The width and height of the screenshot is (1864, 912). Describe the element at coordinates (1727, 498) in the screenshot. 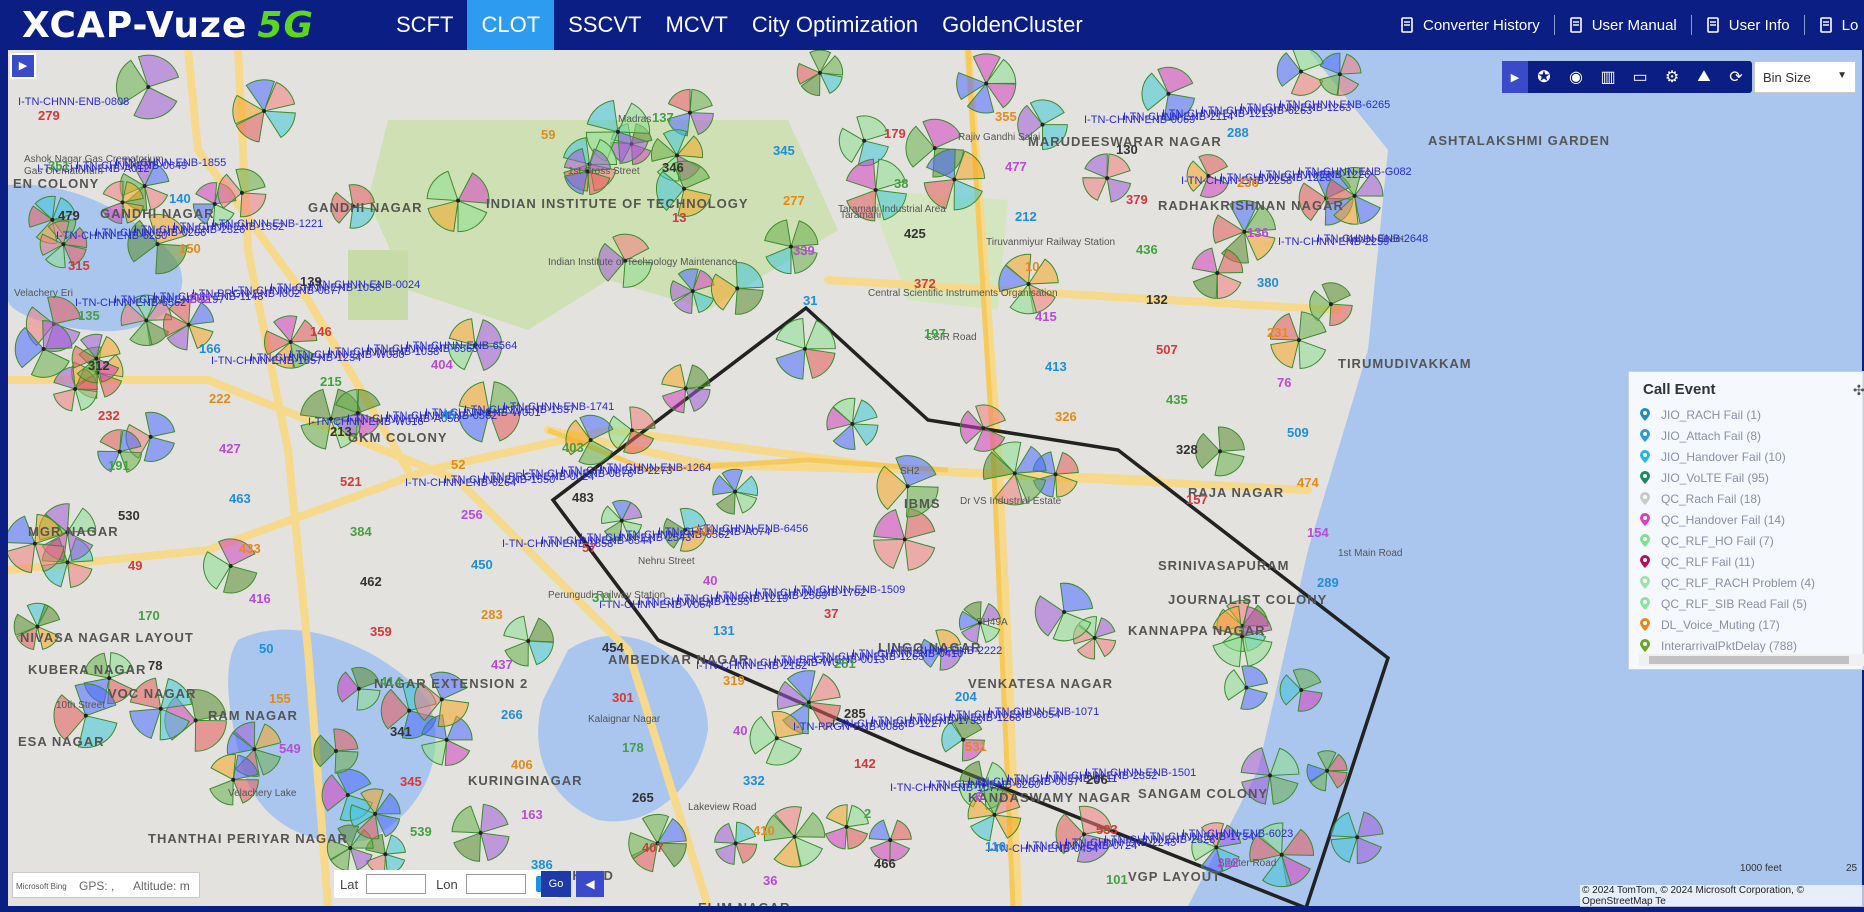

I see `legend-item: QC_Rach Fail (18)` at that location.